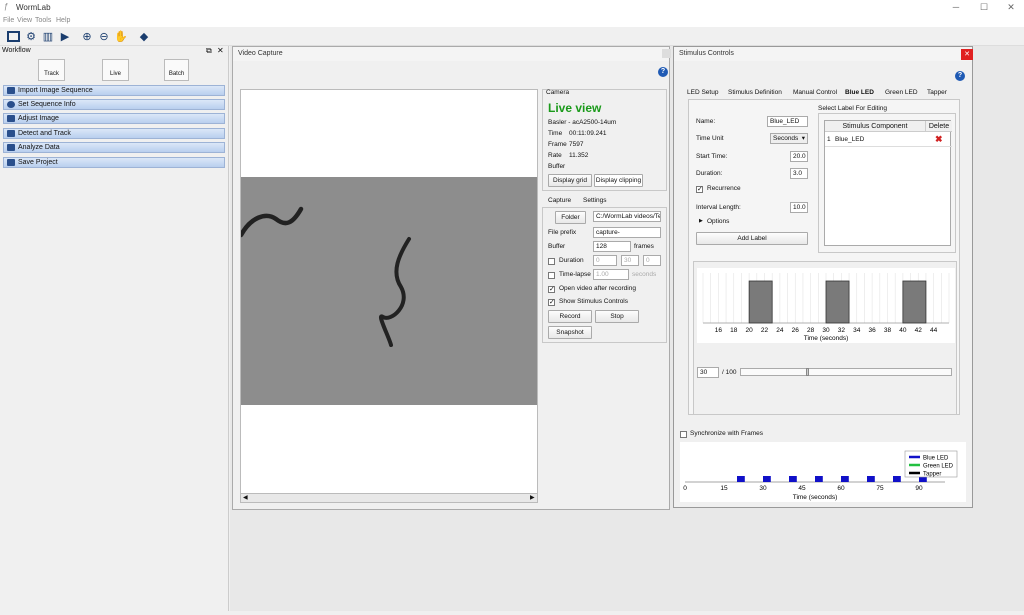  Describe the element at coordinates (24, 20) in the screenshot. I see `menu-view: View` at that location.